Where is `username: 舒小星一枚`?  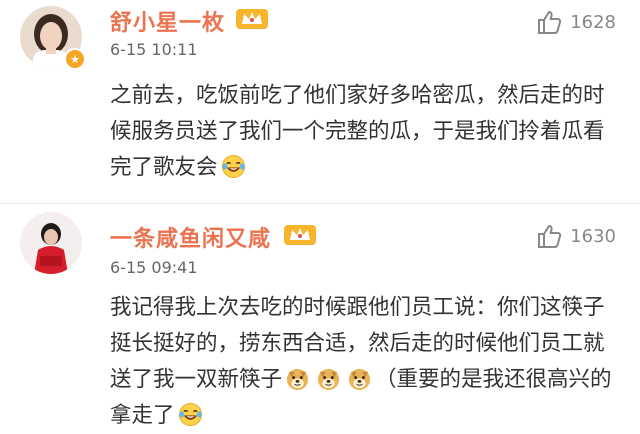 username: 舒小星一枚 is located at coordinates (167, 21).